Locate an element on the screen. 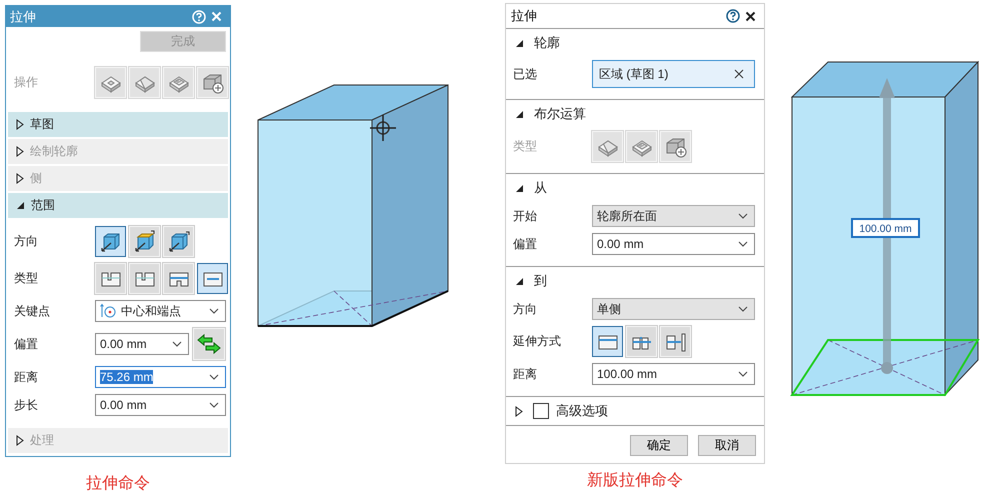 This screenshot has width=990, height=500. crosshair-icon is located at coordinates (383, 128).